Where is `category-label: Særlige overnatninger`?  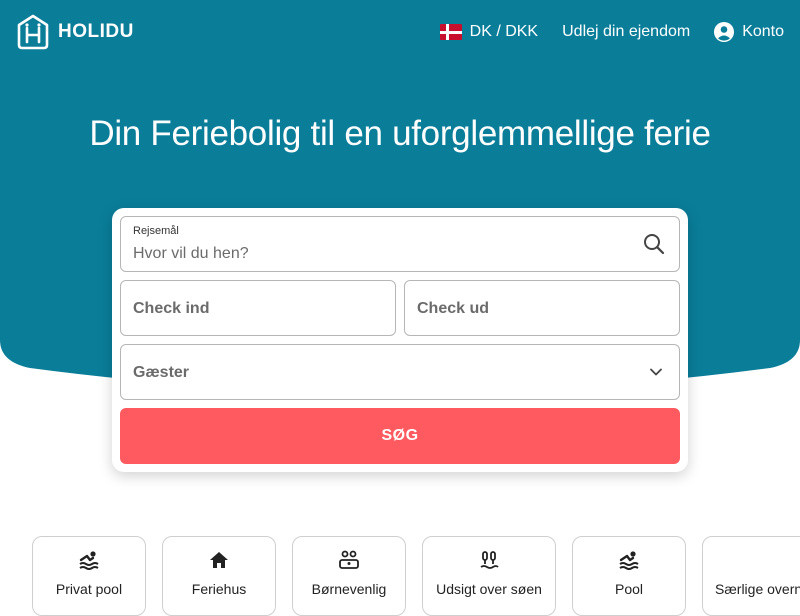 category-label: Særlige overnatninger is located at coordinates (757, 589).